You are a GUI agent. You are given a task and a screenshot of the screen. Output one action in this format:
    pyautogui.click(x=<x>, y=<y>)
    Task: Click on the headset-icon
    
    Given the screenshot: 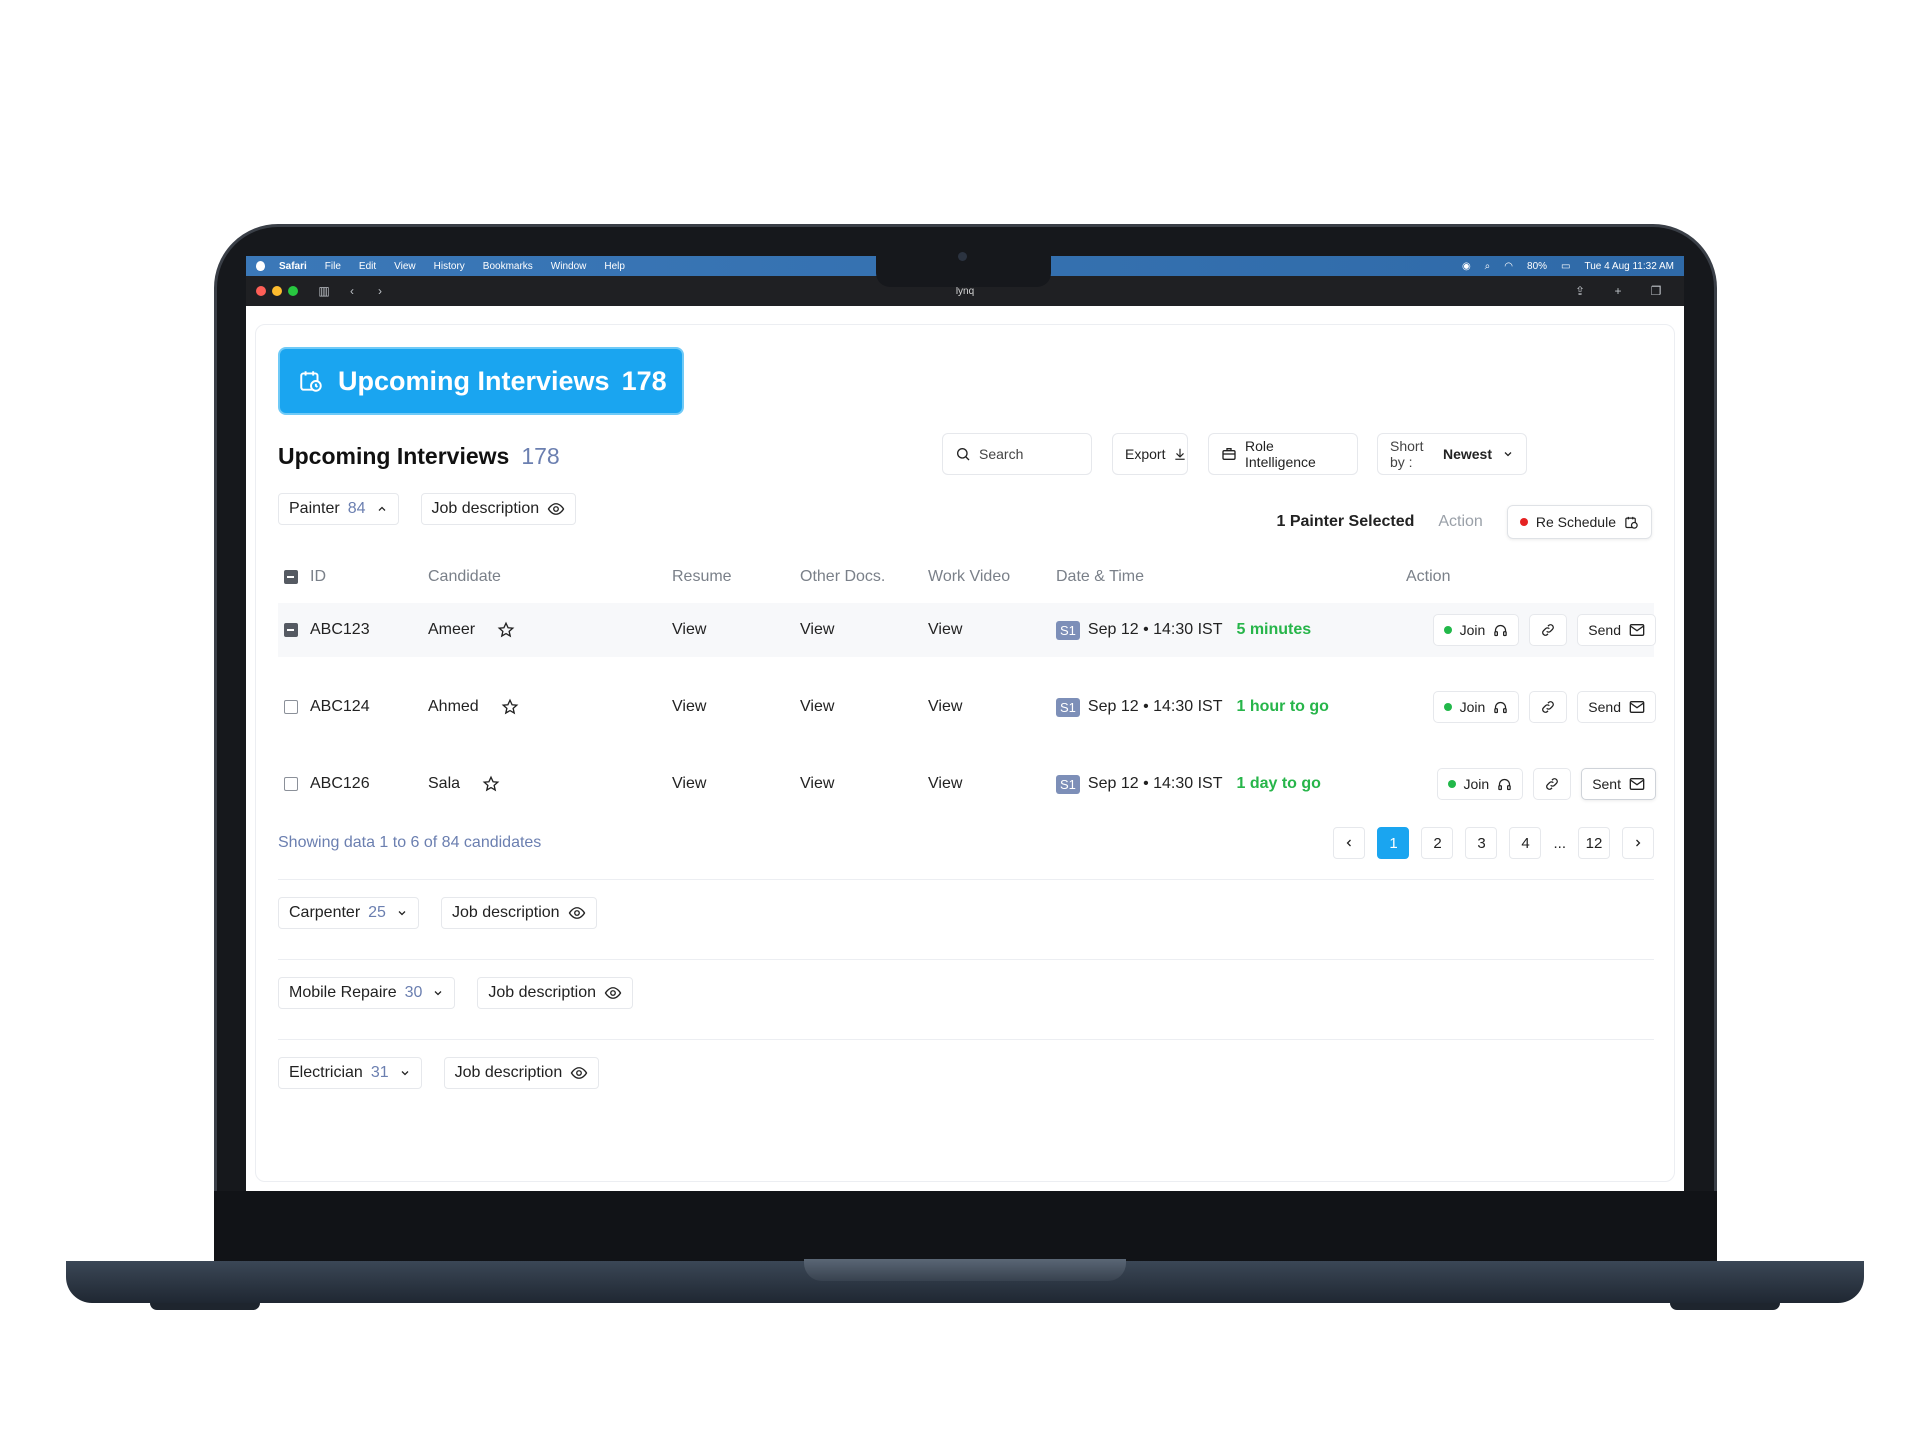 What is the action you would take?
    pyautogui.click(x=1501, y=707)
    